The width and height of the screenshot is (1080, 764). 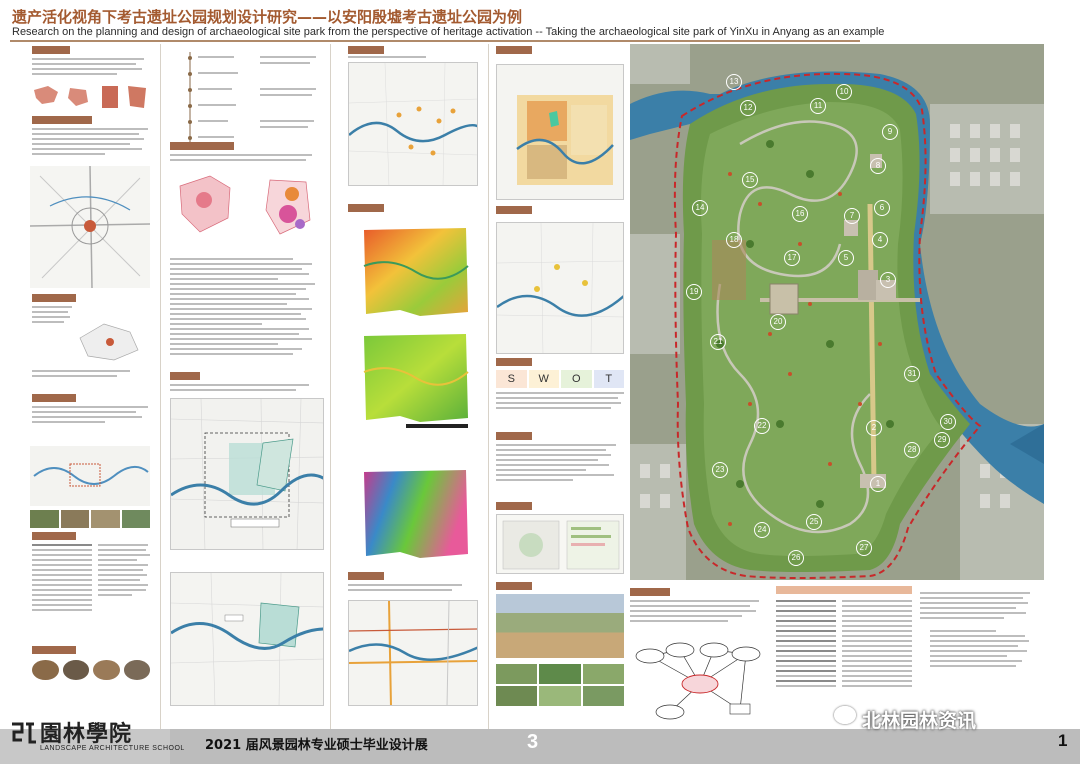 What do you see at coordinates (942, 440) in the screenshot?
I see `plan-marker: 29` at bounding box center [942, 440].